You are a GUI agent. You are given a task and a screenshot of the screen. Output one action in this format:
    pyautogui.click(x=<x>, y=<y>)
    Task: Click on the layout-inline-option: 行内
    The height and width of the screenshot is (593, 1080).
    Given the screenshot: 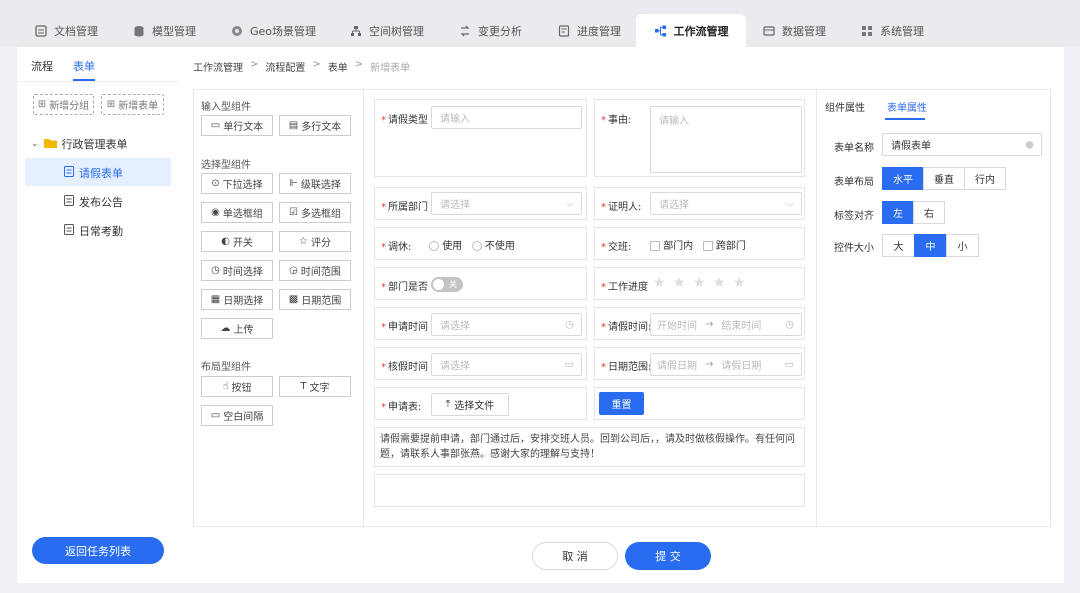 What is the action you would take?
    pyautogui.click(x=985, y=178)
    